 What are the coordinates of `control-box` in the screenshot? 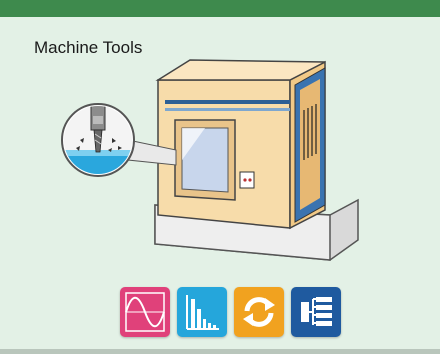 It's located at (247, 180).